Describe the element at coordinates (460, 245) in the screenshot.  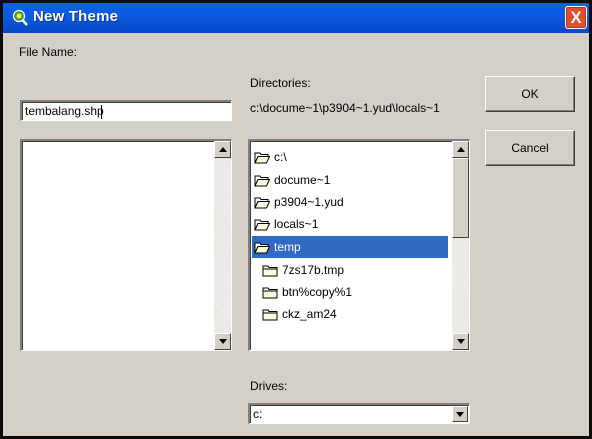
I see `directory-list-scrollbar` at that location.